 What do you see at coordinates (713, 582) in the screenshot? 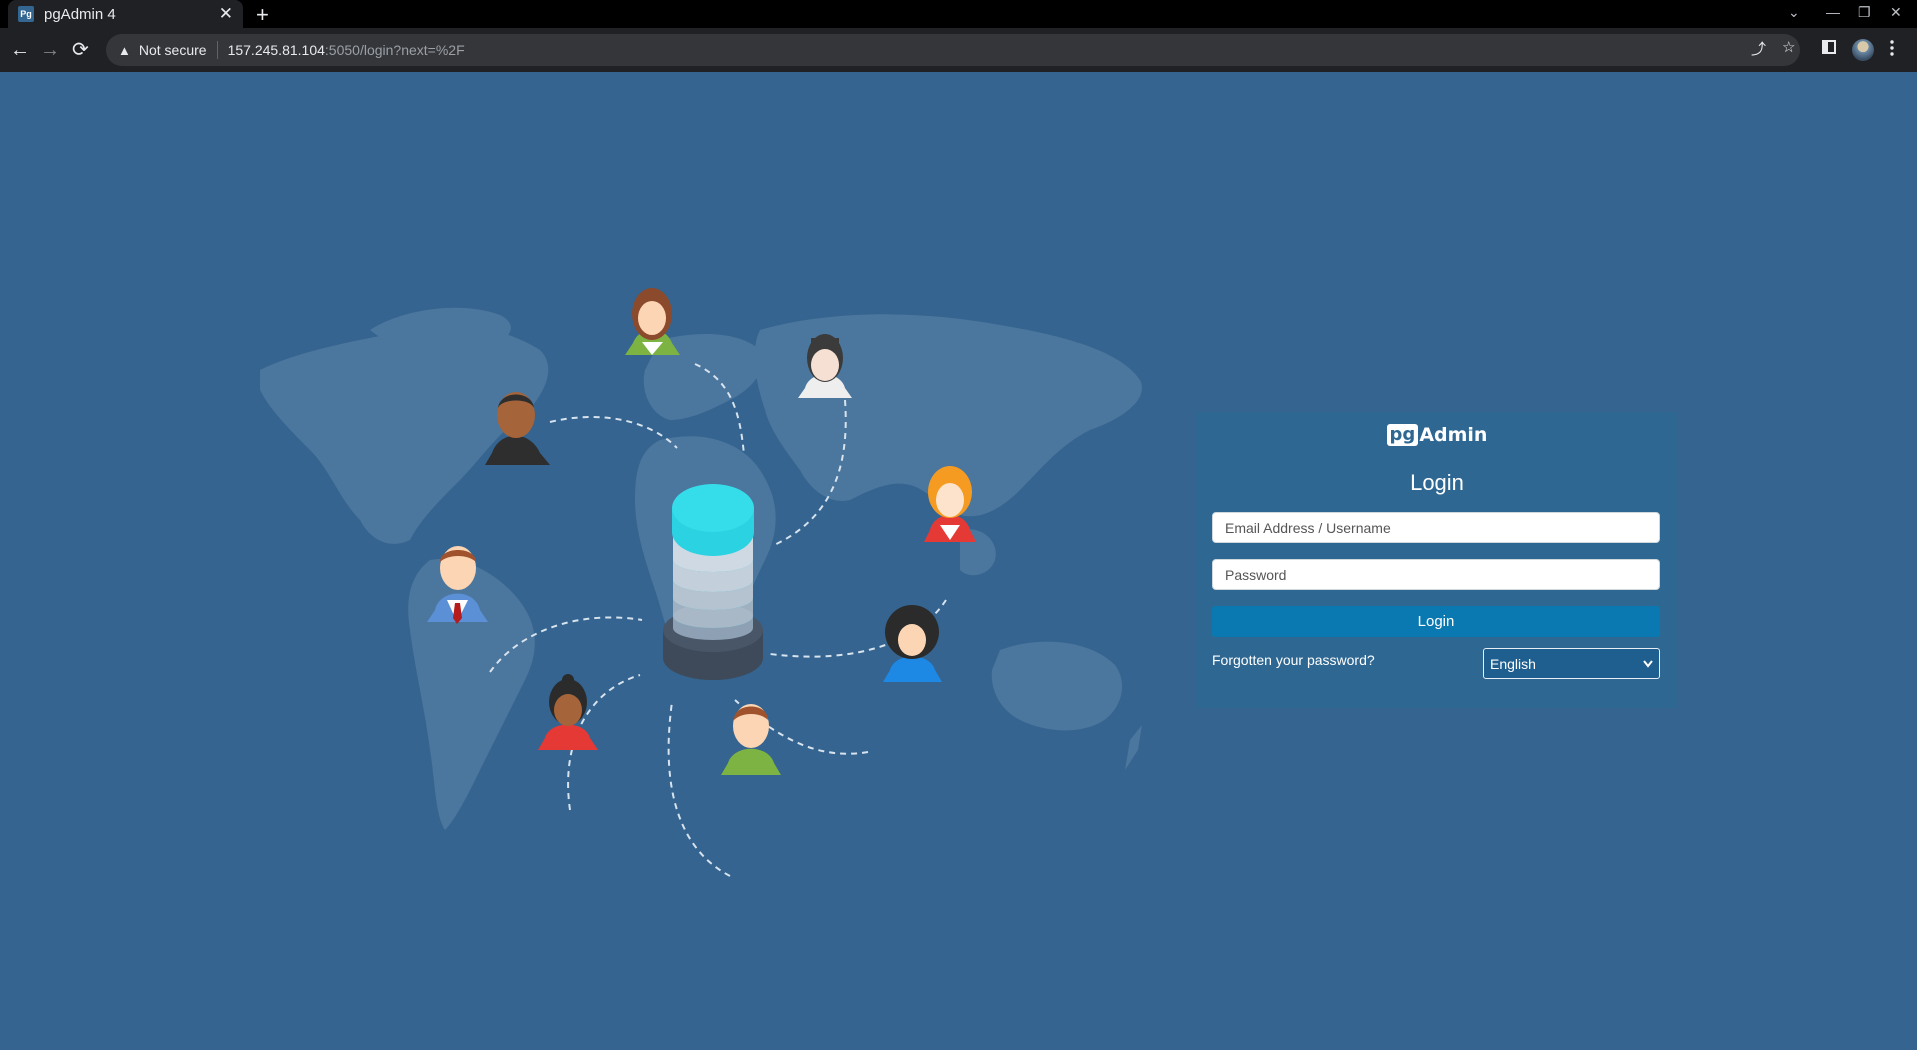
I see `database-icon` at bounding box center [713, 582].